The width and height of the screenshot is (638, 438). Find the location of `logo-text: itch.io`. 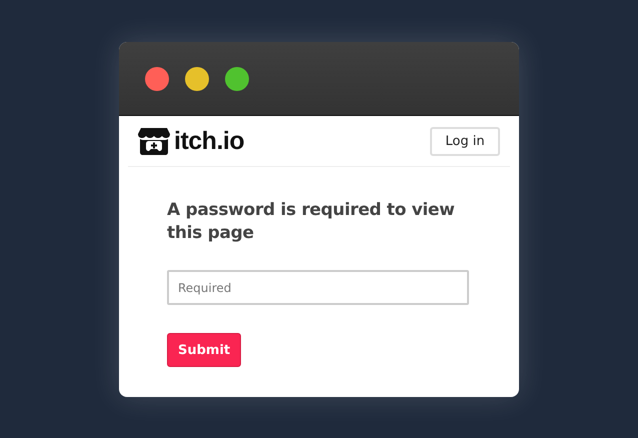

logo-text: itch.io is located at coordinates (209, 141).